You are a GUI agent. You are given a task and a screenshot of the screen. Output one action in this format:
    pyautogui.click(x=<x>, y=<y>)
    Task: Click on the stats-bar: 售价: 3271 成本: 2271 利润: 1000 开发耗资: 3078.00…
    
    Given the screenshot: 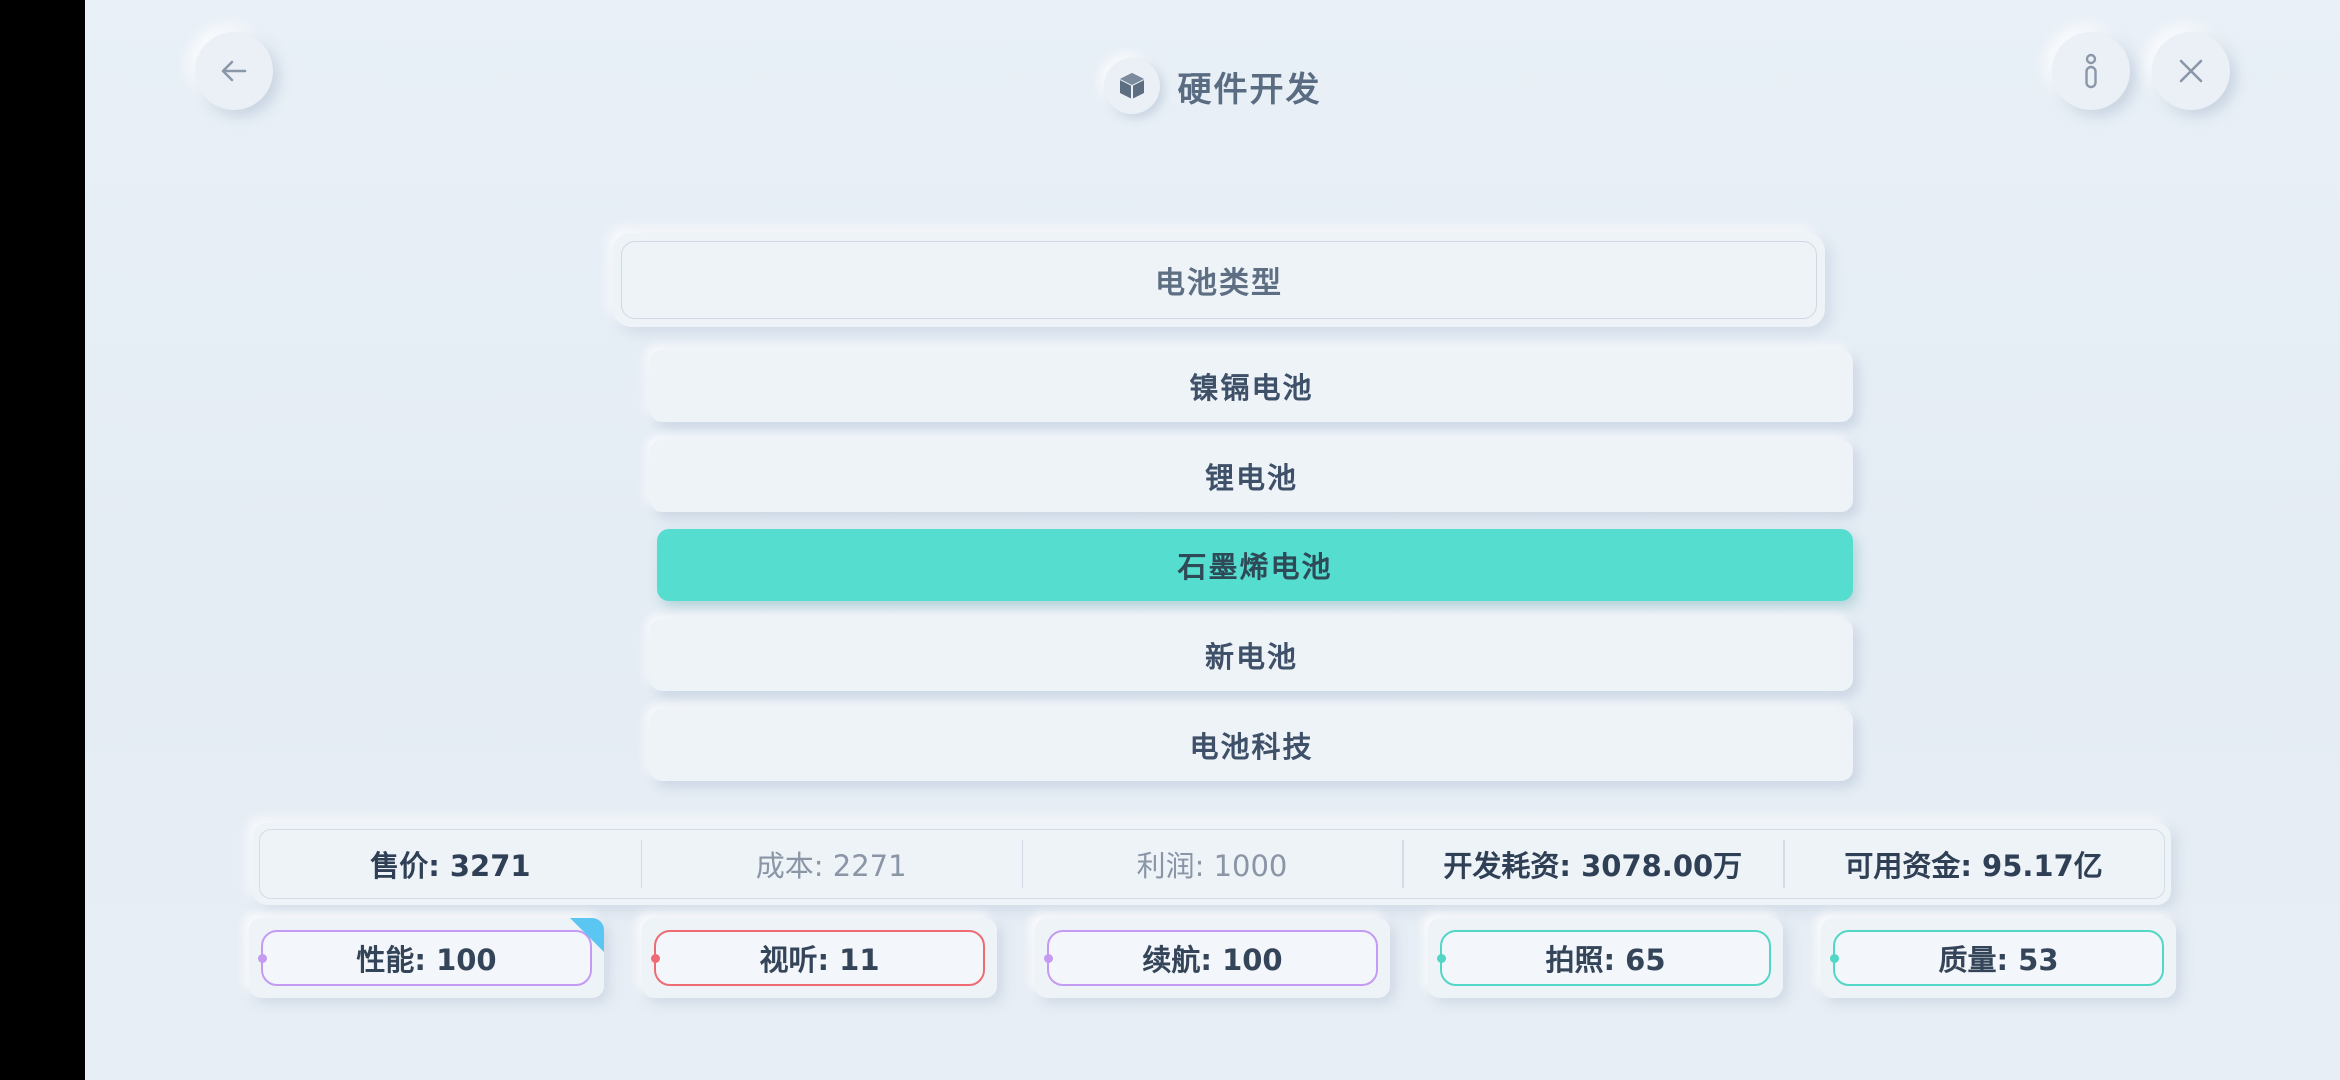 What is the action you would take?
    pyautogui.click(x=1212, y=864)
    